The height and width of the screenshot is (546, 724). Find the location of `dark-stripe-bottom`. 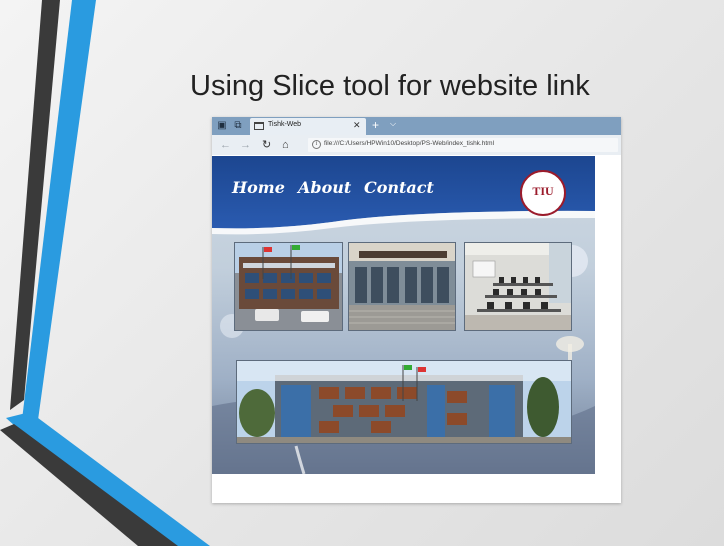

dark-stripe-bottom is located at coordinates (89, 485).